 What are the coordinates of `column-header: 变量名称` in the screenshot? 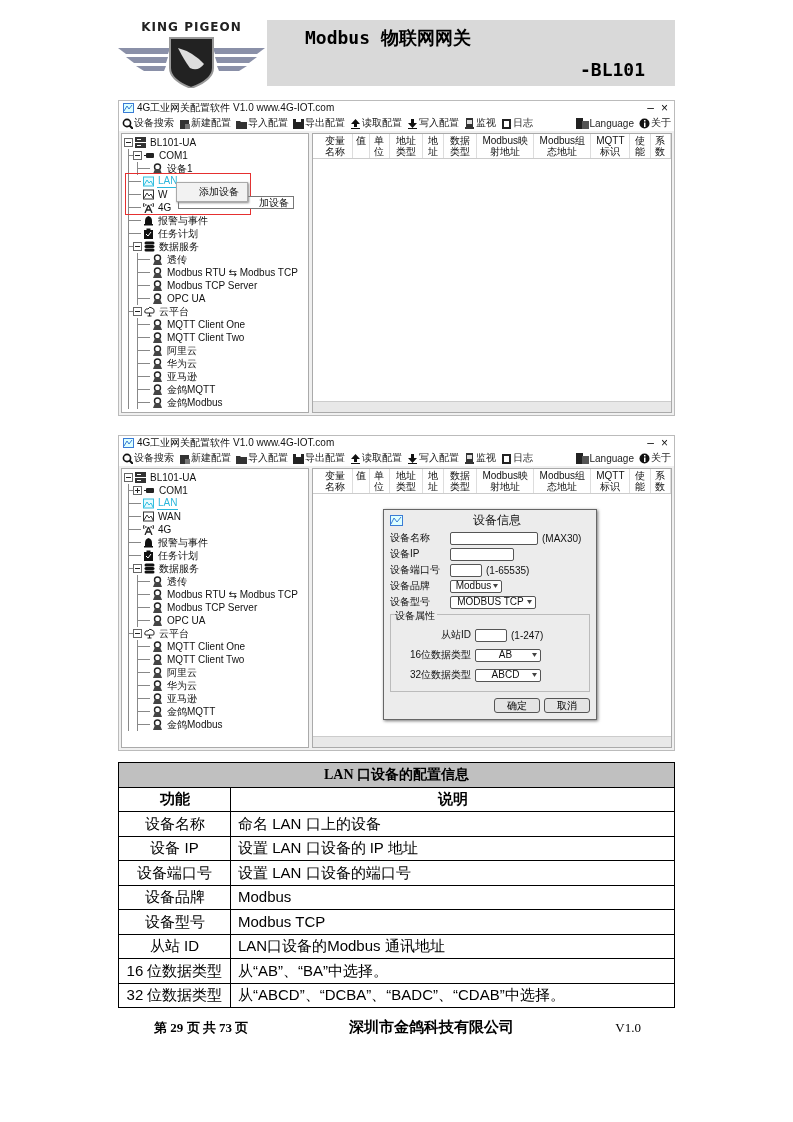 It's located at (336, 481).